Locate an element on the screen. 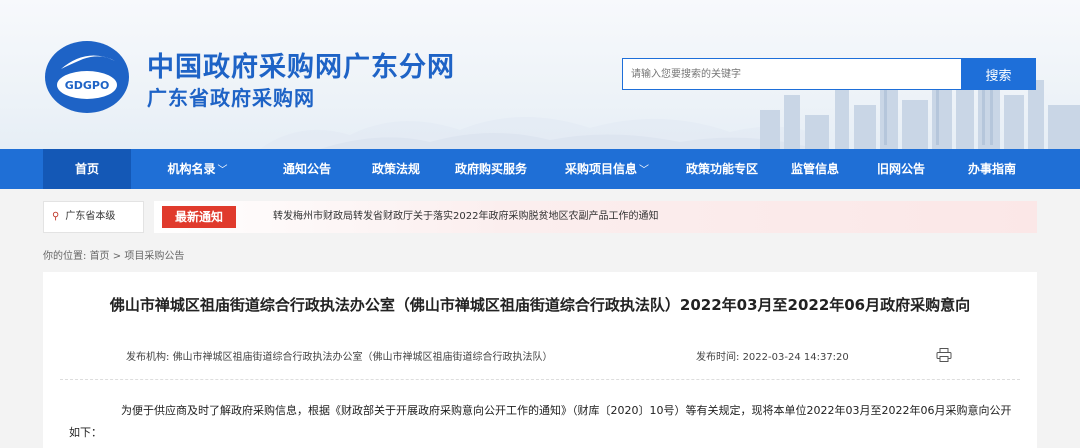 The width and height of the screenshot is (1080, 448). gdgpo-logo: GDGPO is located at coordinates (87, 77).